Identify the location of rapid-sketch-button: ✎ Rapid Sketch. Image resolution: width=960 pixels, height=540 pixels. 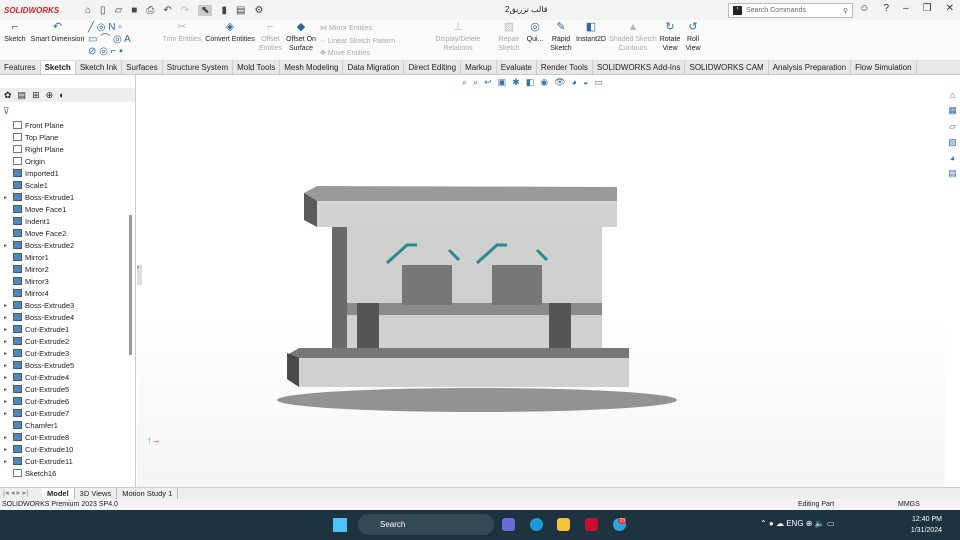
(561, 37).